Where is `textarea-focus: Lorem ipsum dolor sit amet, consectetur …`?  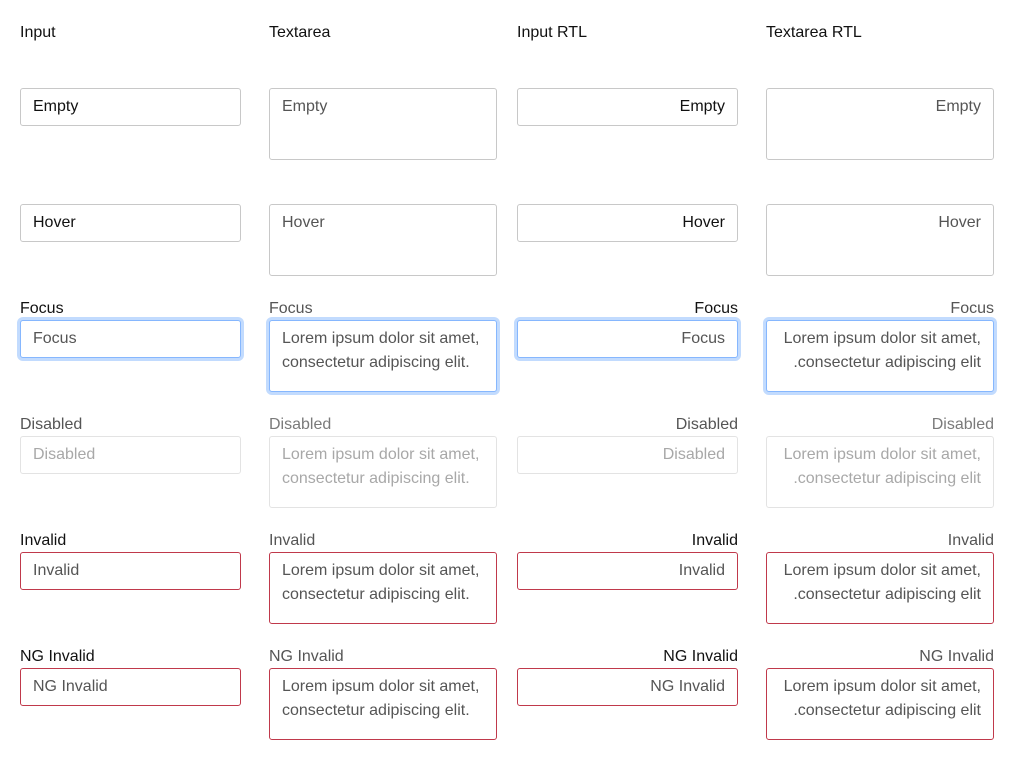 textarea-focus: Lorem ipsum dolor sit amet, consectetur … is located at coordinates (383, 356).